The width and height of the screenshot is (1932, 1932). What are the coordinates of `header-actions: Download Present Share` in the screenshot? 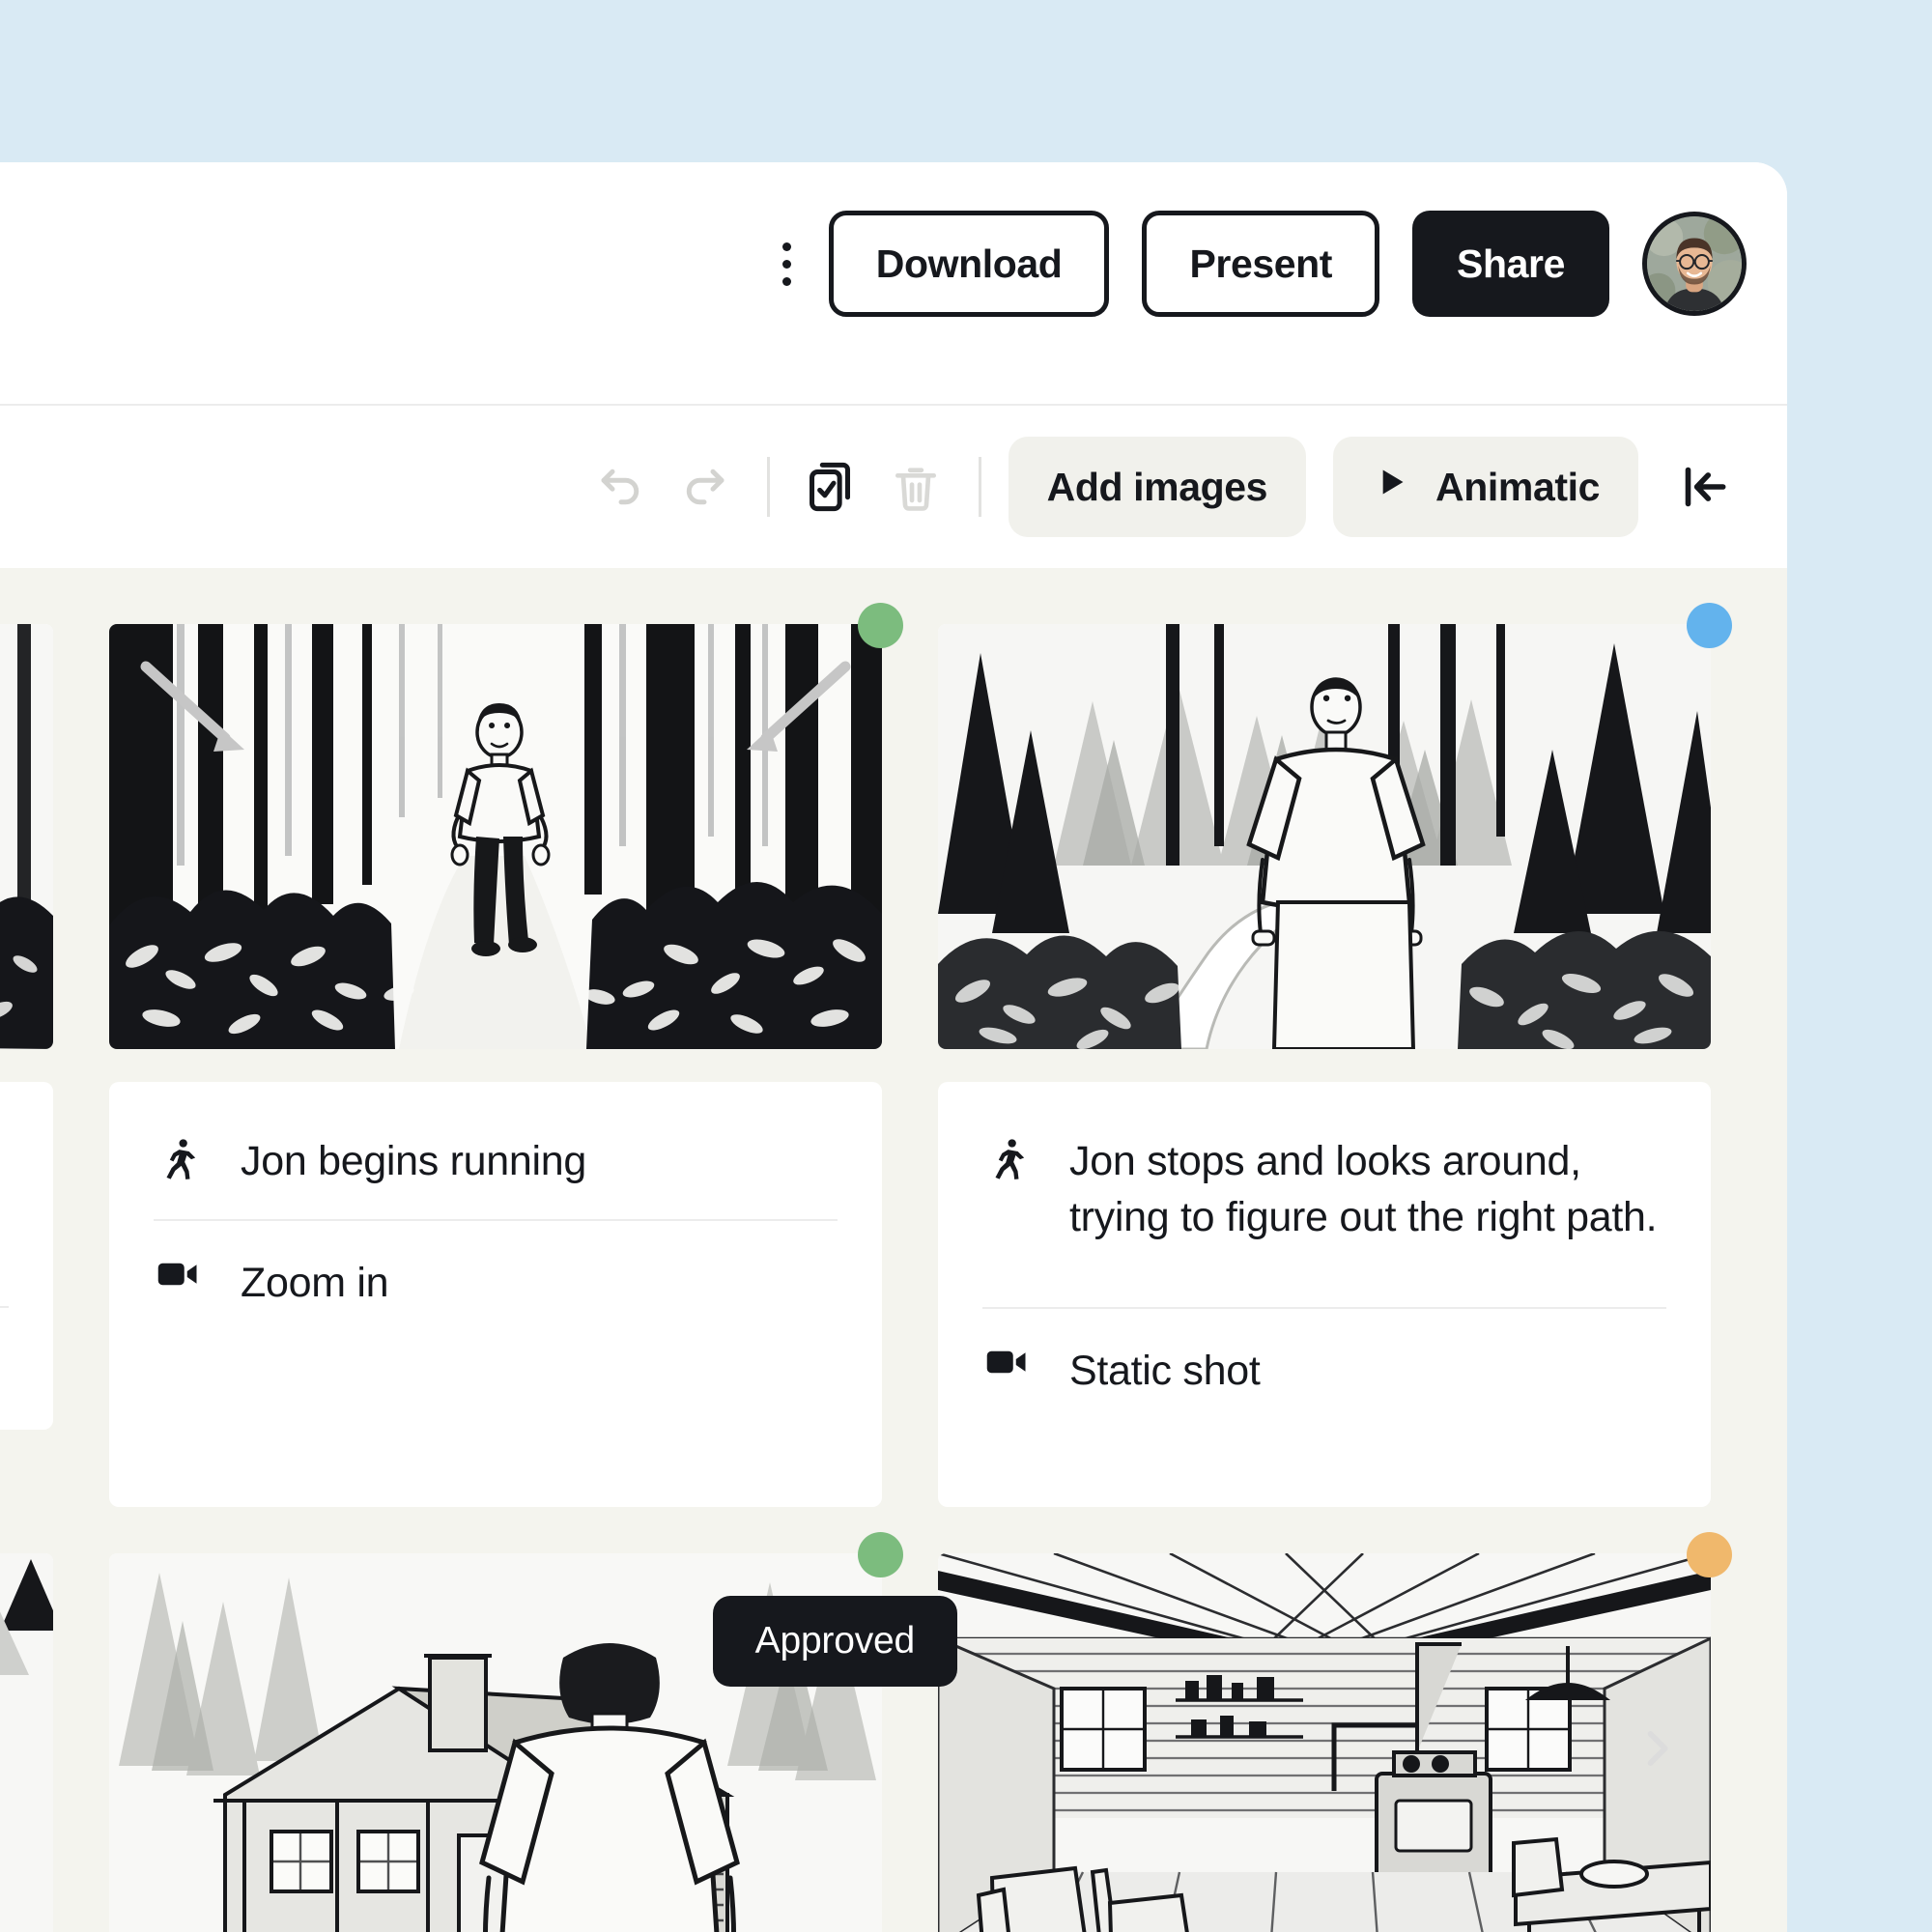 It's located at (1263, 264).